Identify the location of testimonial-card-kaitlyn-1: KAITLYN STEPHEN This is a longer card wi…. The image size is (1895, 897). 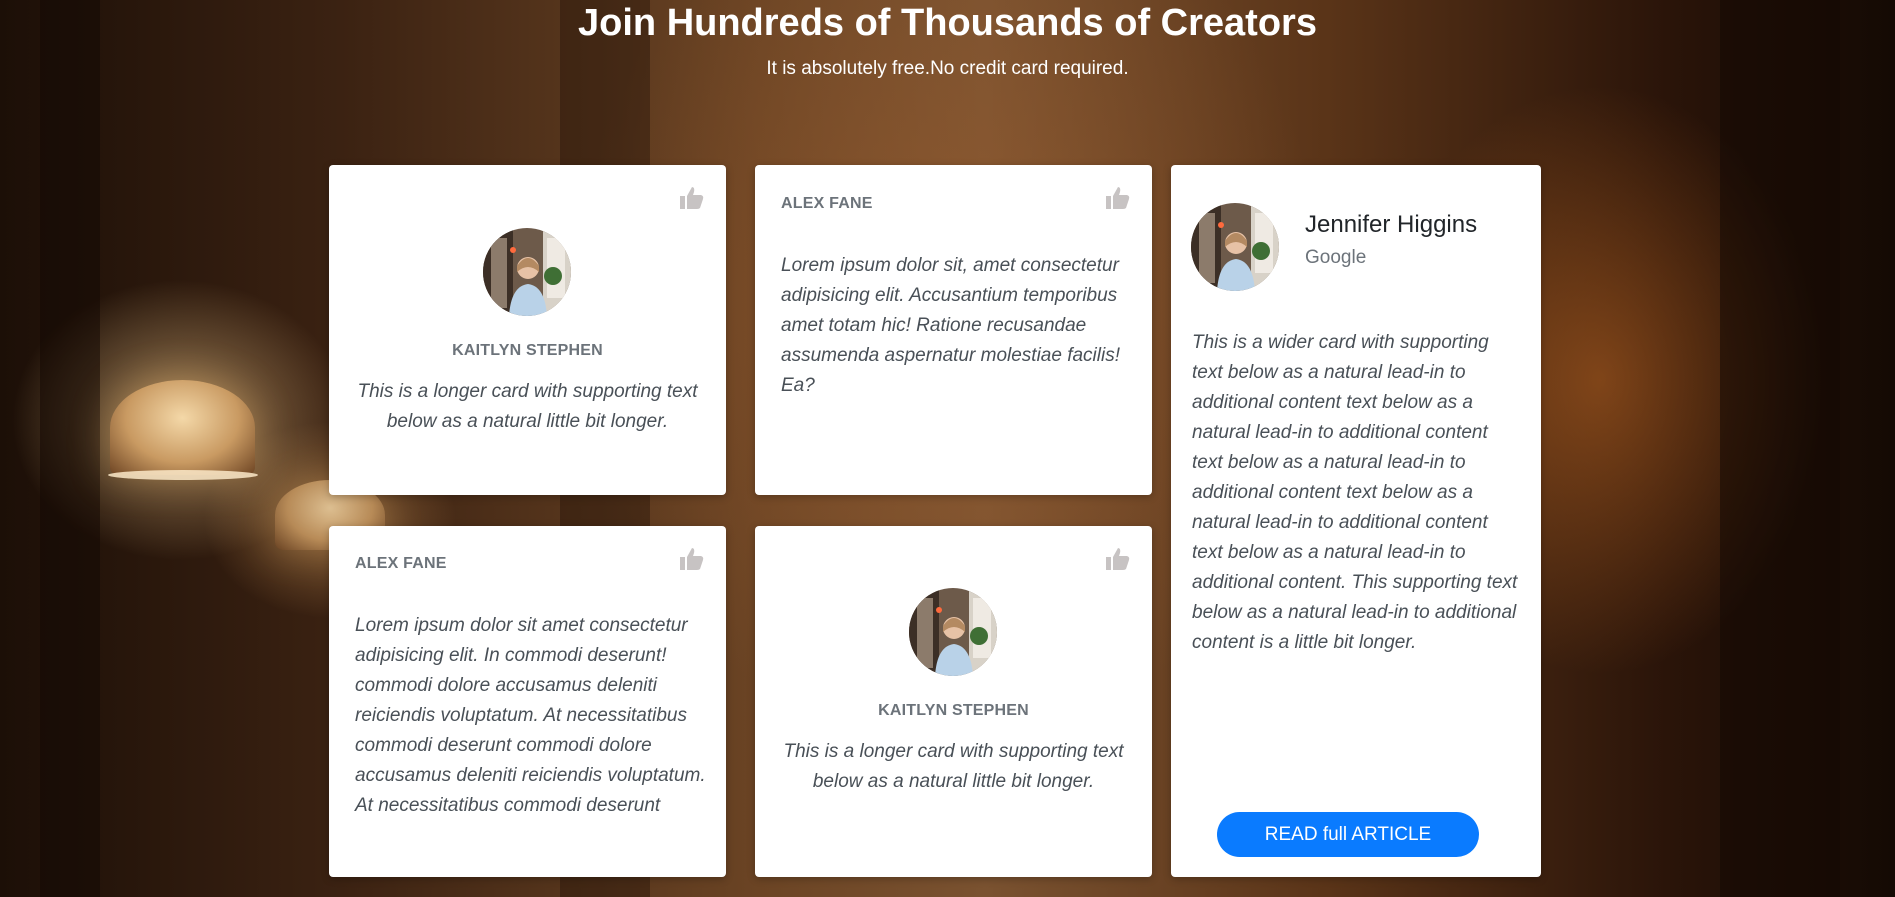
(527, 330).